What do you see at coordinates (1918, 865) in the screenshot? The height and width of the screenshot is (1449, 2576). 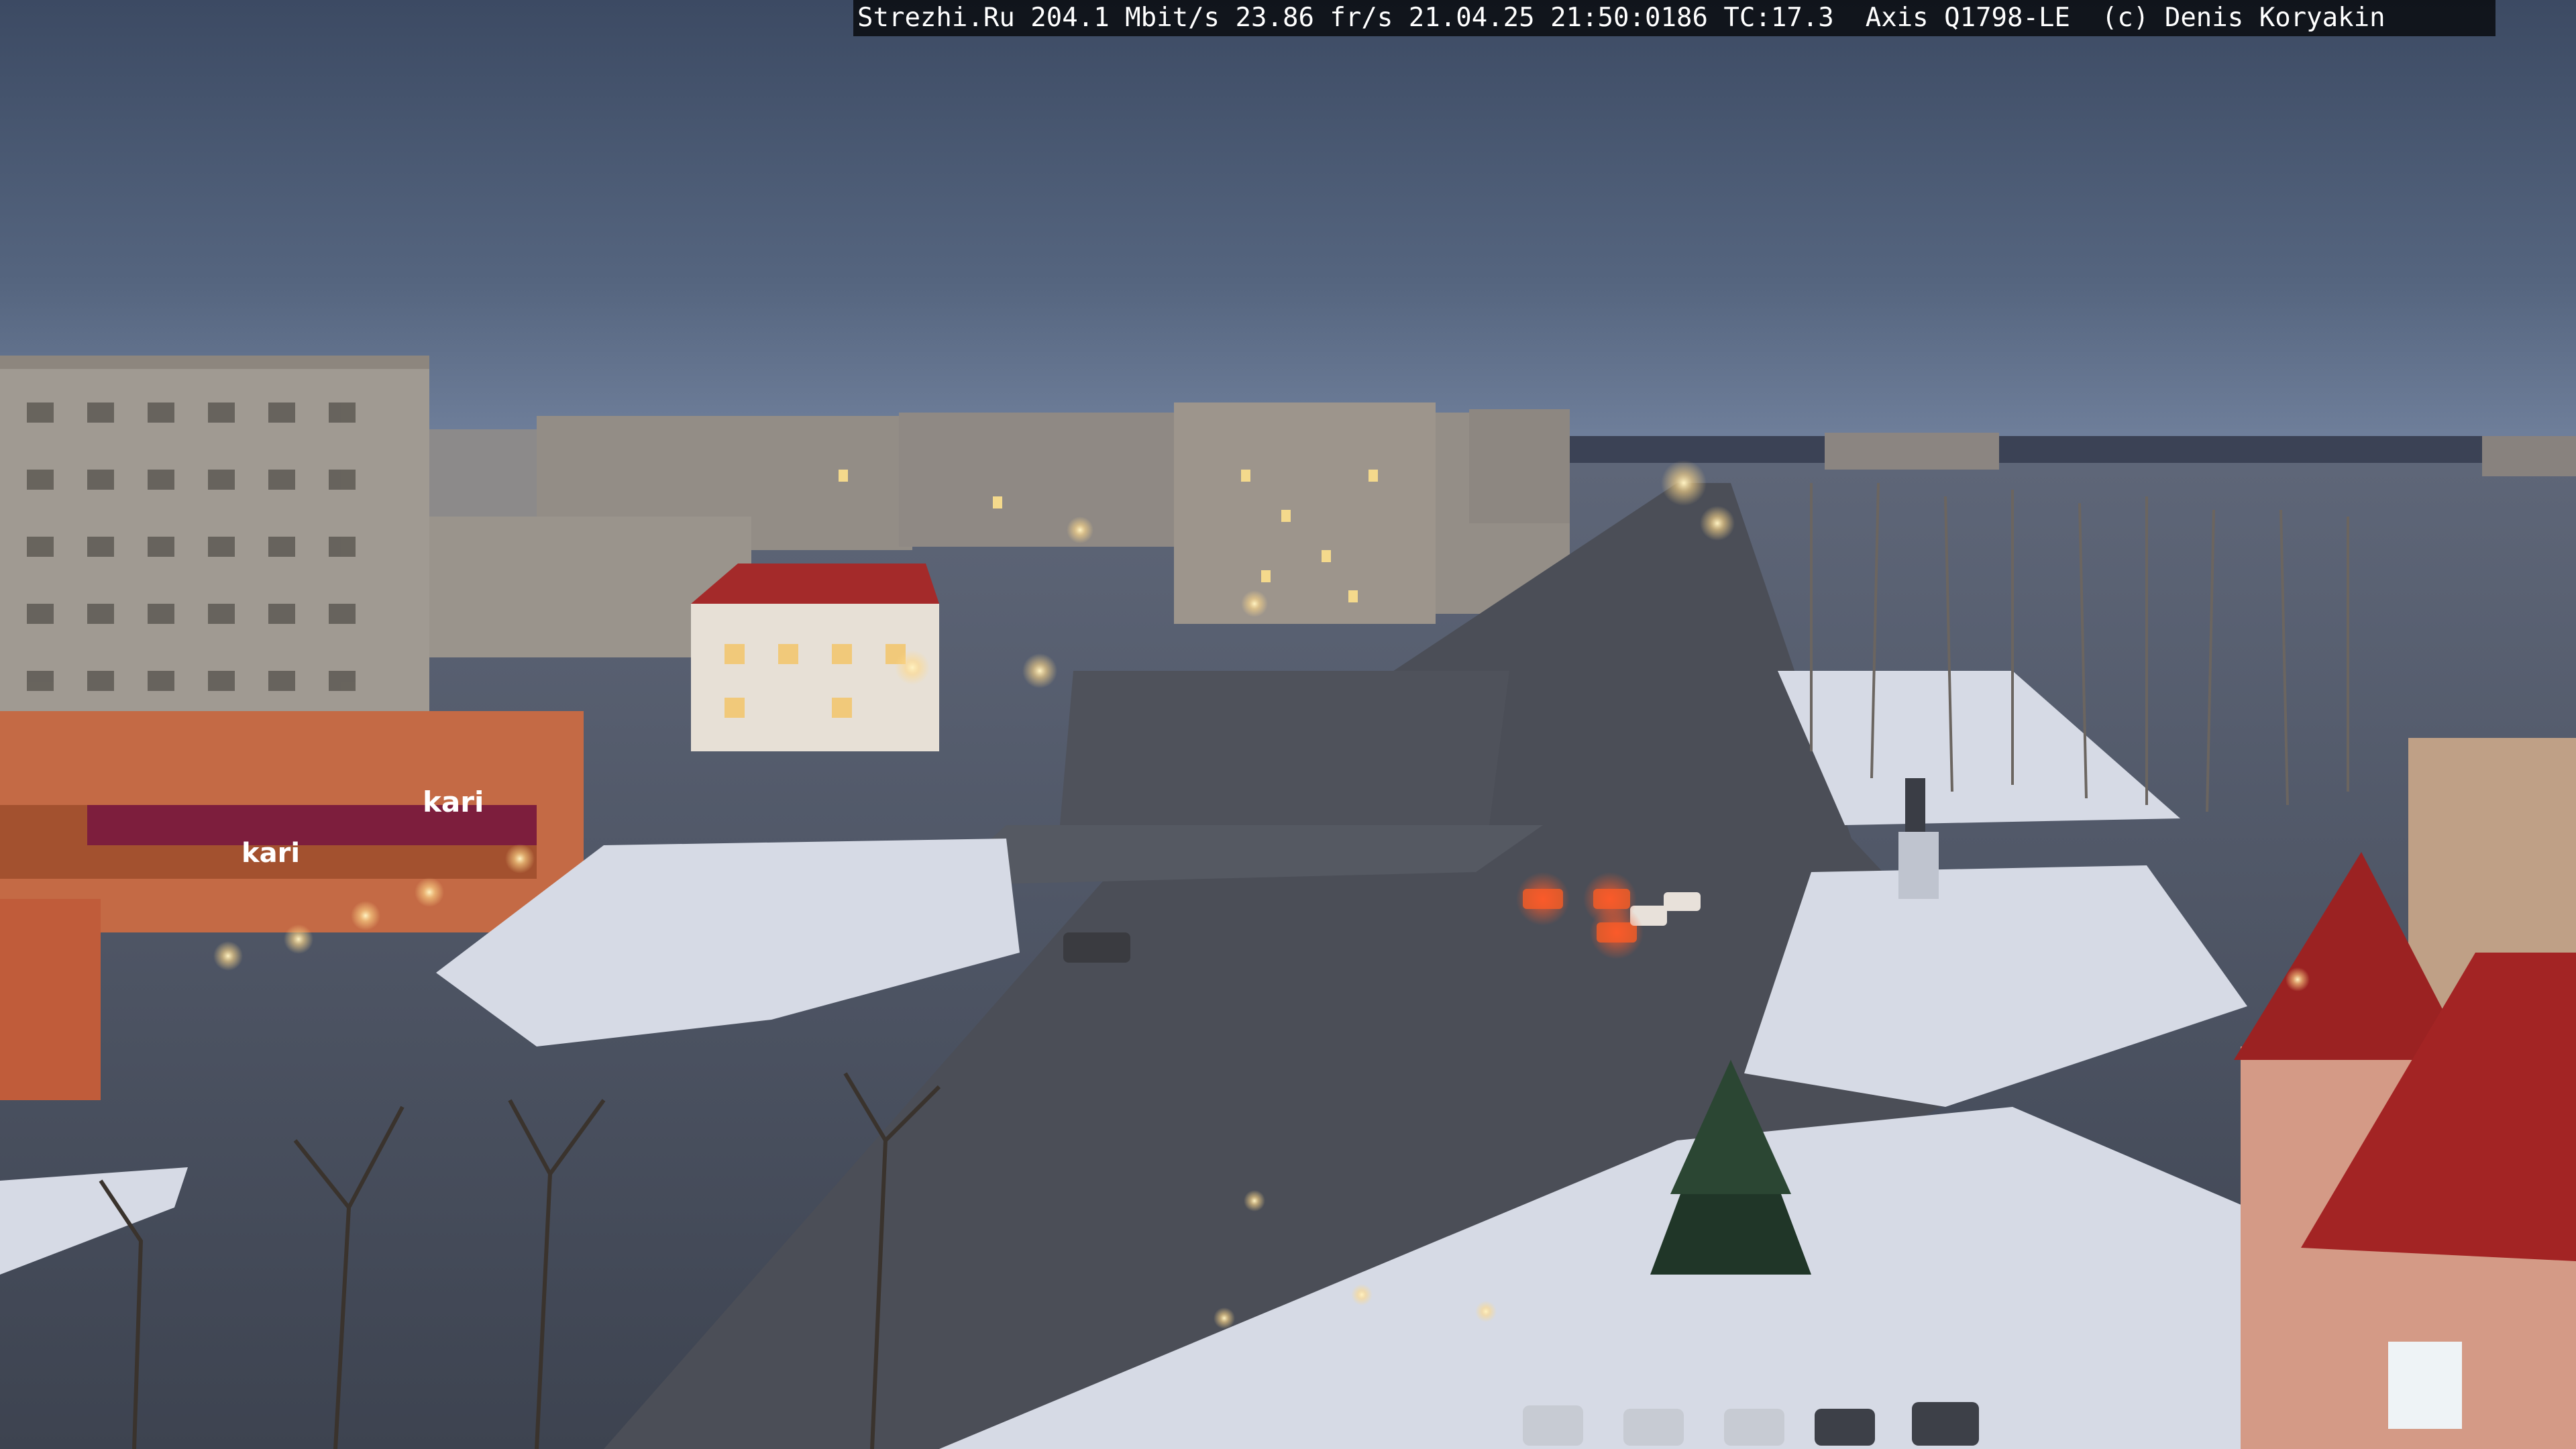 I see `monument` at bounding box center [1918, 865].